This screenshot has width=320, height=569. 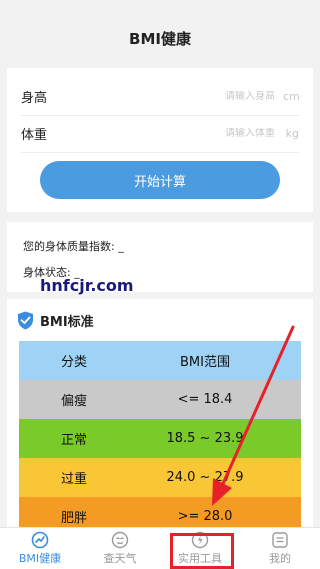 What do you see at coordinates (205, 399) in the screenshot?
I see `bmi-range-cell: <= 18.4` at bounding box center [205, 399].